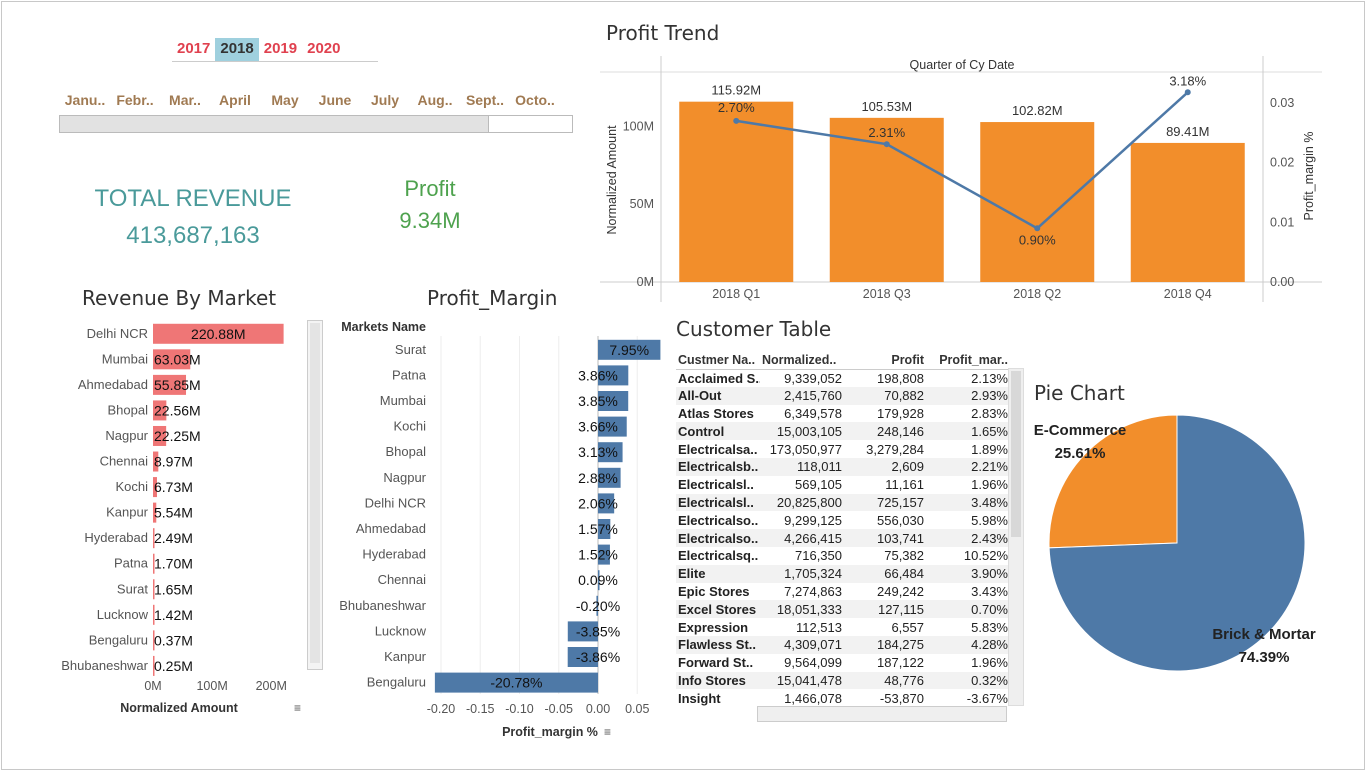 The height and width of the screenshot is (772, 1367). Describe the element at coordinates (843, 485) in the screenshot. I see `table-row: Electricalsl.. 569,105 11,161 1.96%` at that location.